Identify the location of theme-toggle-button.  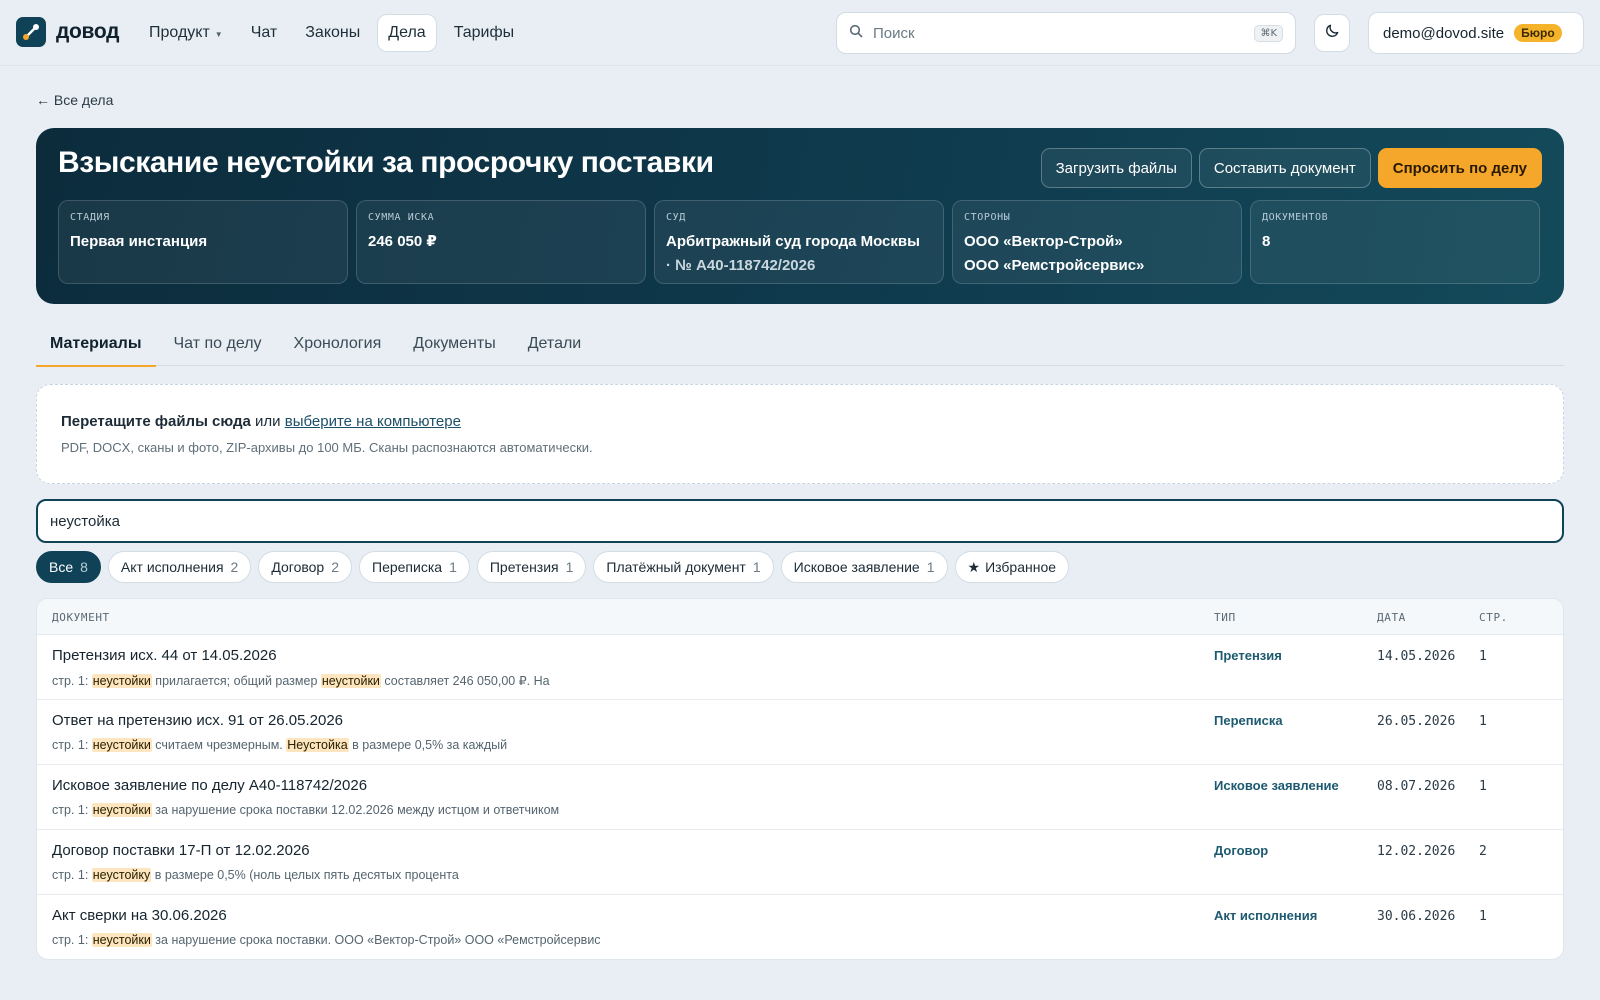
(1332, 33).